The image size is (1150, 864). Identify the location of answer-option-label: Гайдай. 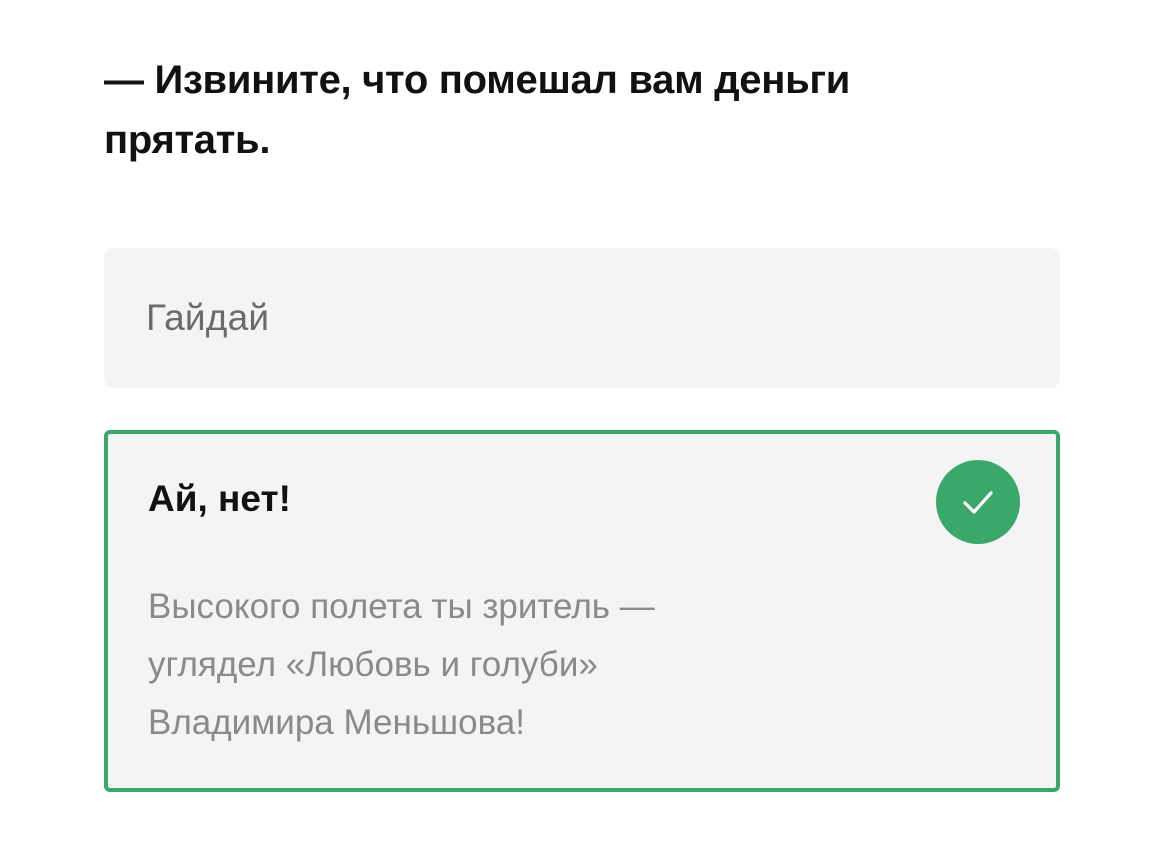
(208, 317).